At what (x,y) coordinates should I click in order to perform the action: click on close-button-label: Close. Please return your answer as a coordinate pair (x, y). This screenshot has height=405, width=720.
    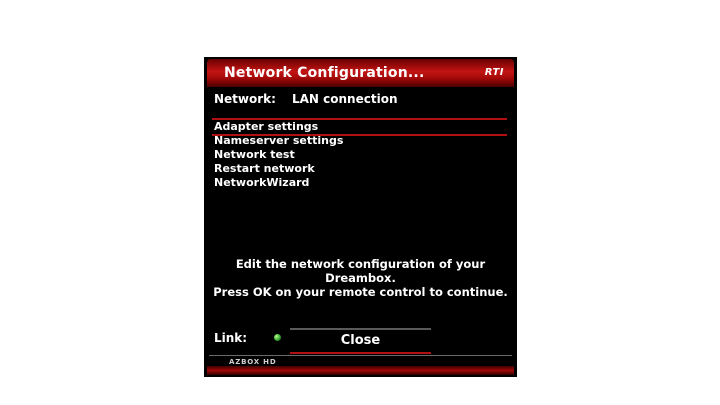
    Looking at the image, I should click on (360, 340).